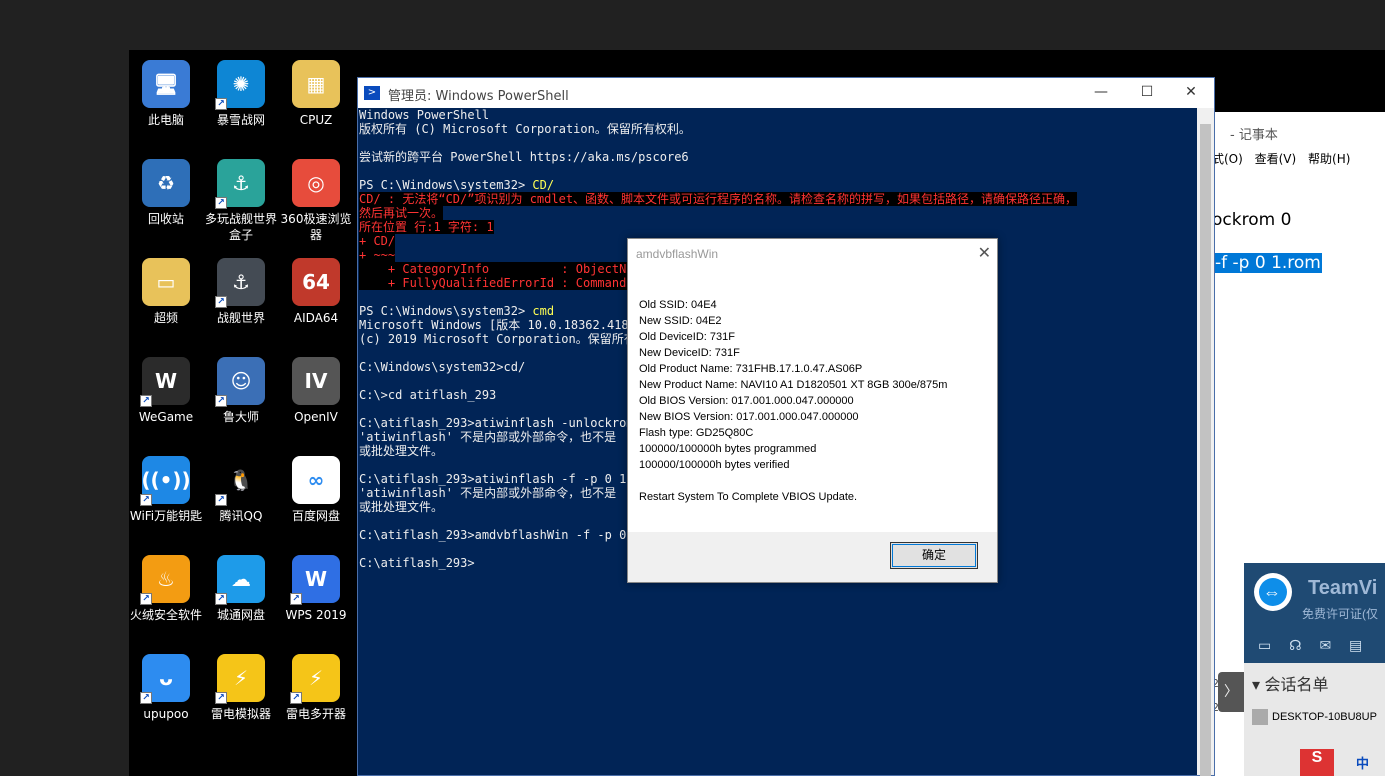 The image size is (1385, 776). What do you see at coordinates (984, 253) in the screenshot?
I see `close-icon: ✕` at bounding box center [984, 253].